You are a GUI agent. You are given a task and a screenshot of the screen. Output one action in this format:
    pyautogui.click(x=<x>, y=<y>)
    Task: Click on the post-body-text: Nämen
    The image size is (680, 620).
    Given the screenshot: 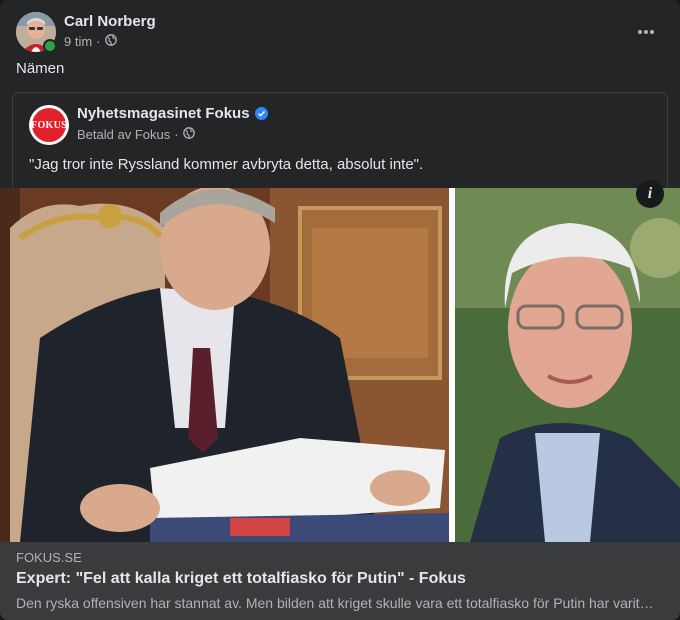 What is the action you would take?
    pyautogui.click(x=40, y=68)
    